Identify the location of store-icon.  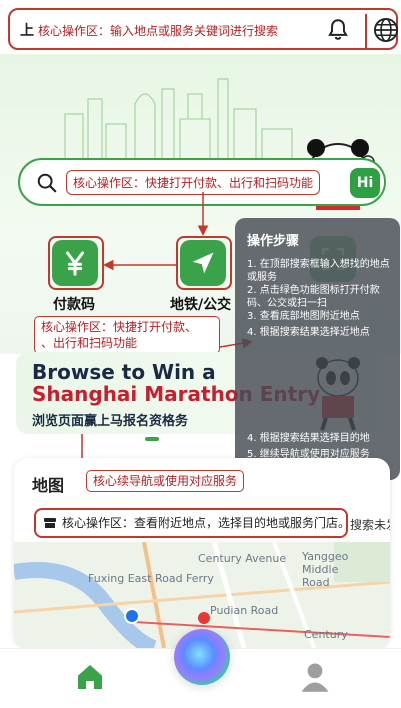
(50, 523).